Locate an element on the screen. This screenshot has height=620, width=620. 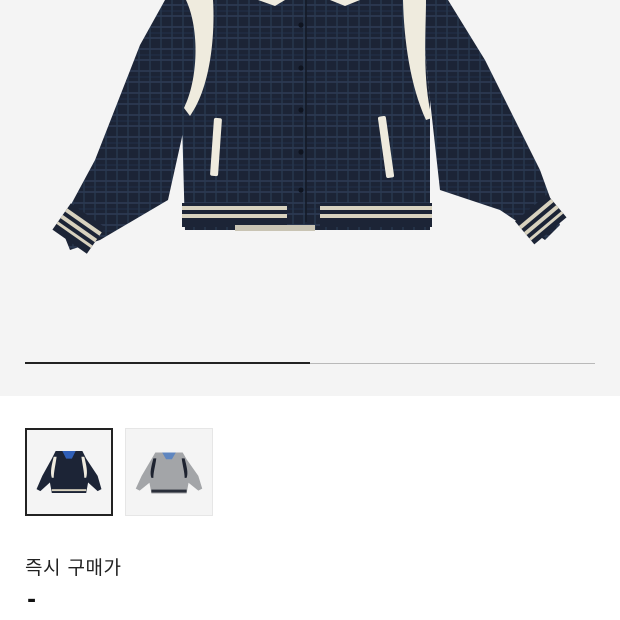
thumbnail-list is located at coordinates (119, 472).